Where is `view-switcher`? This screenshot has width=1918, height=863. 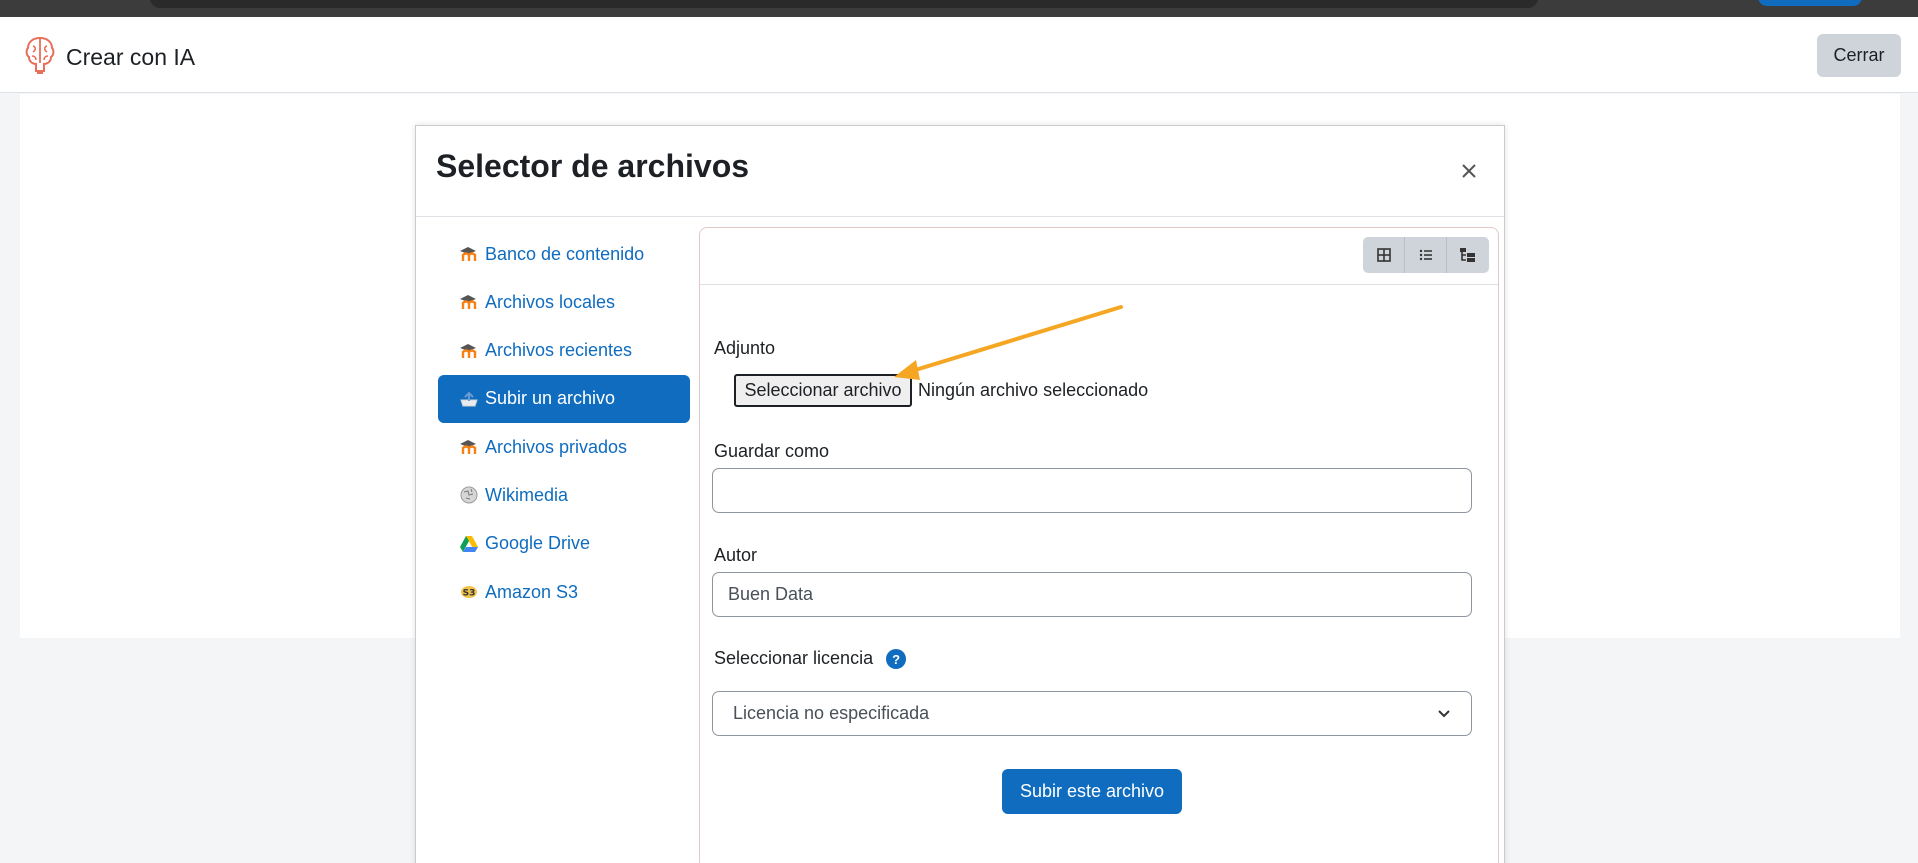
view-switcher is located at coordinates (1426, 255).